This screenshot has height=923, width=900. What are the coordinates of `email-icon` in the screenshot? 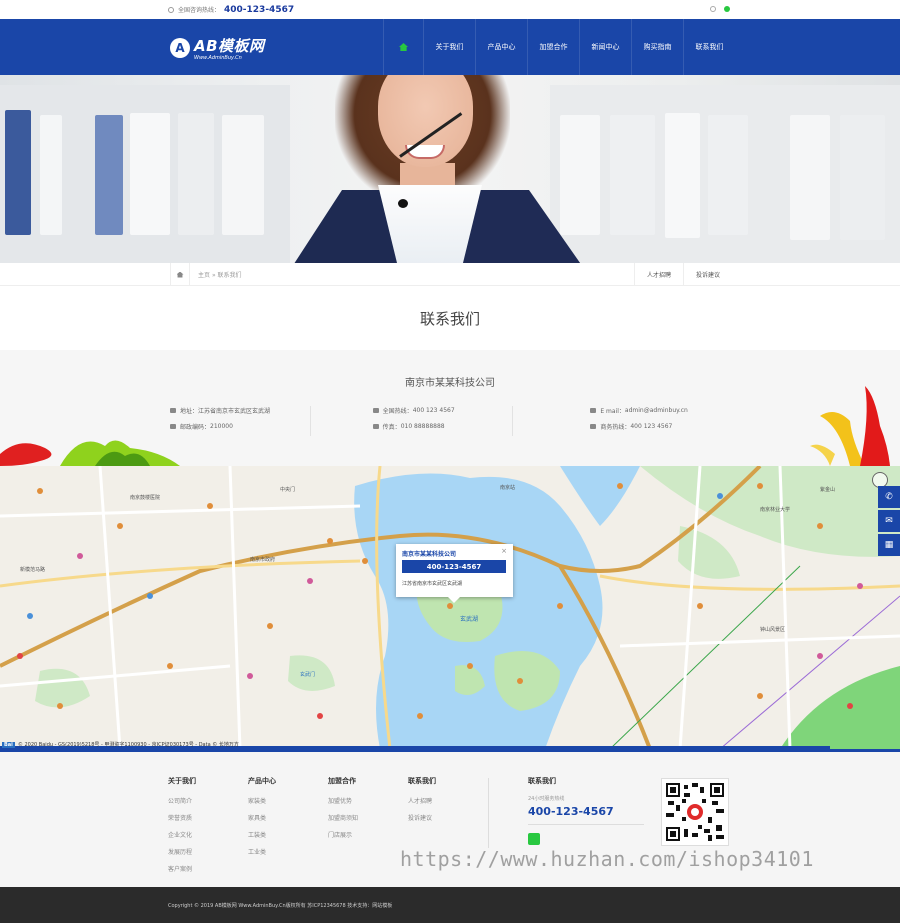 It's located at (593, 410).